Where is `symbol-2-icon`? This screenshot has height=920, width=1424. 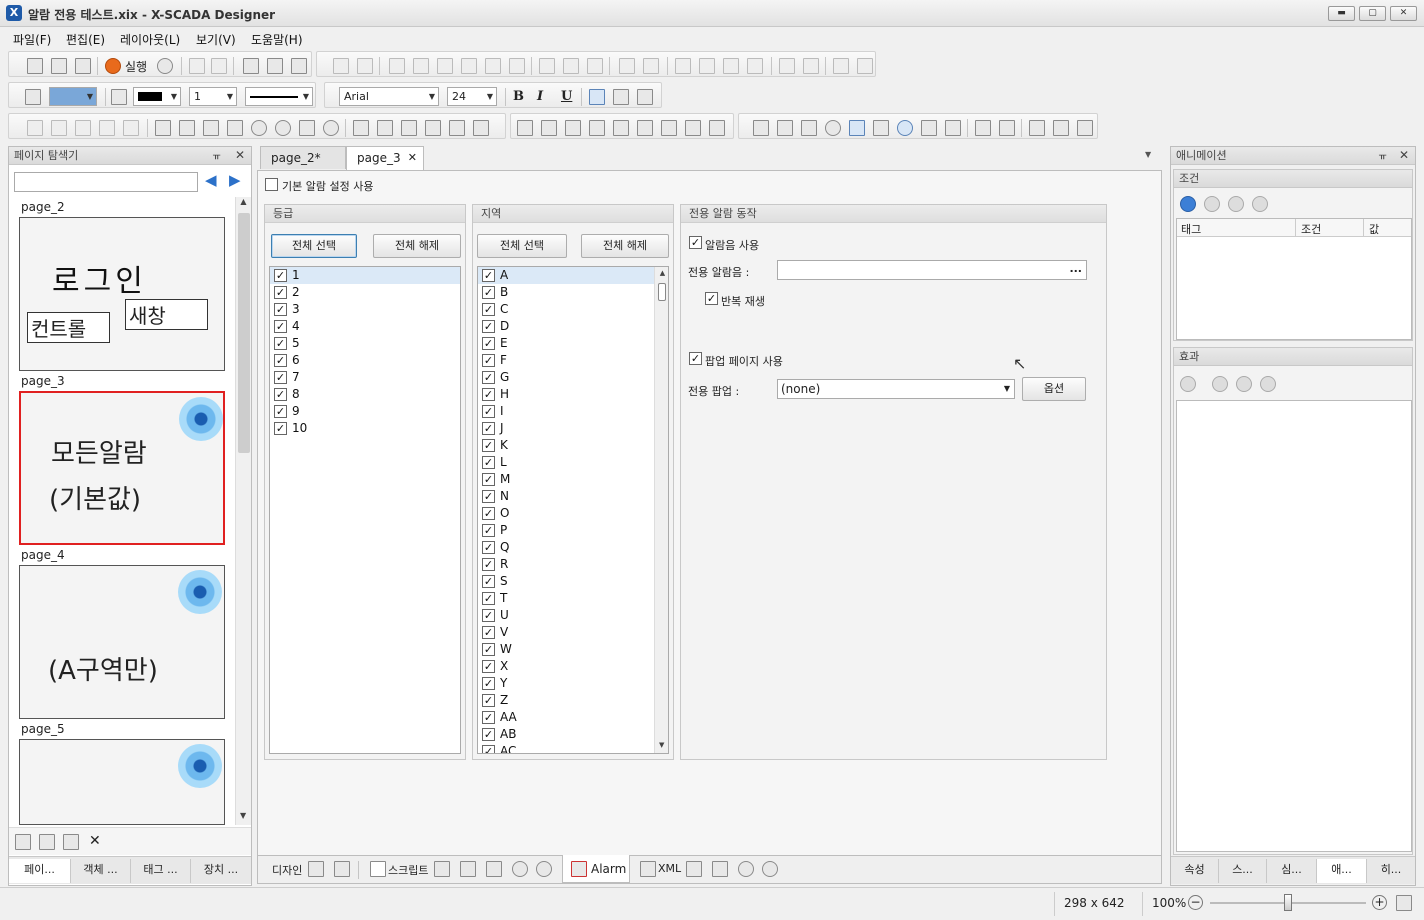
symbol-2-icon is located at coordinates (549, 128).